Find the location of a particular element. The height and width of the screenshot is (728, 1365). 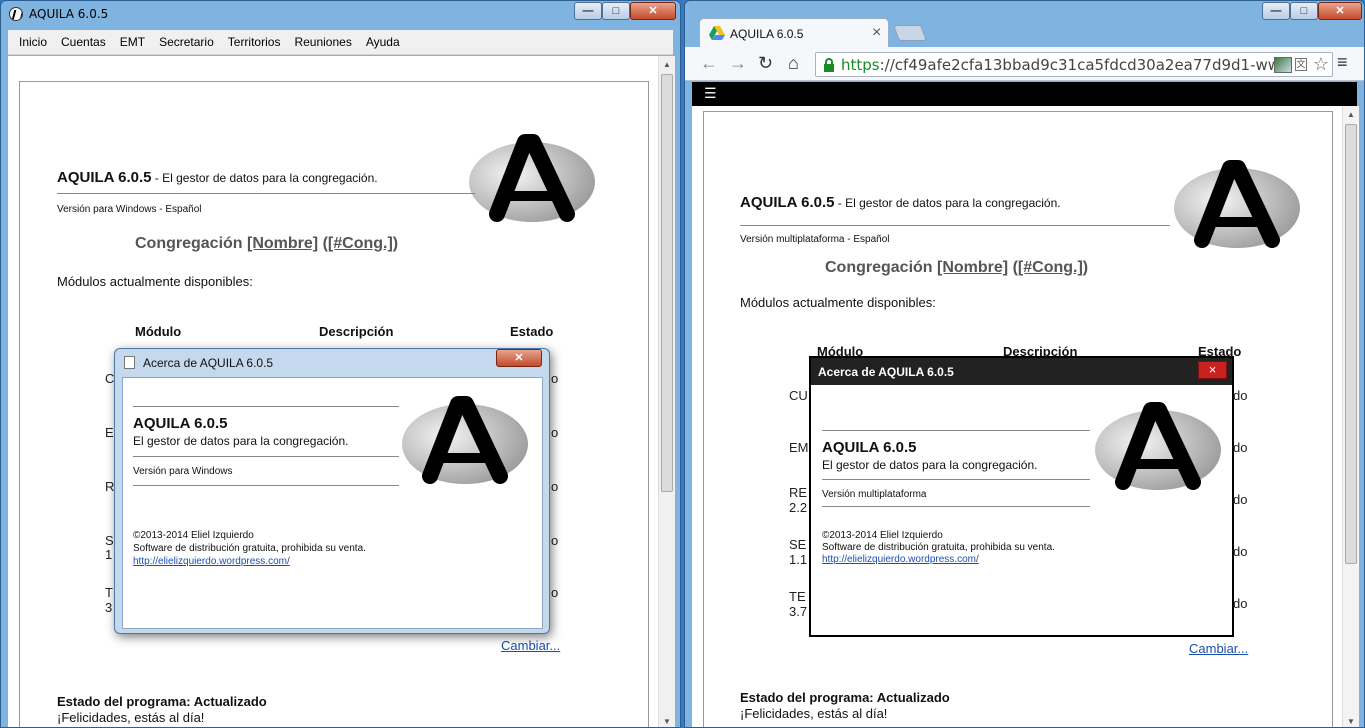

left-dialog-close-button: ✕ is located at coordinates (519, 358).